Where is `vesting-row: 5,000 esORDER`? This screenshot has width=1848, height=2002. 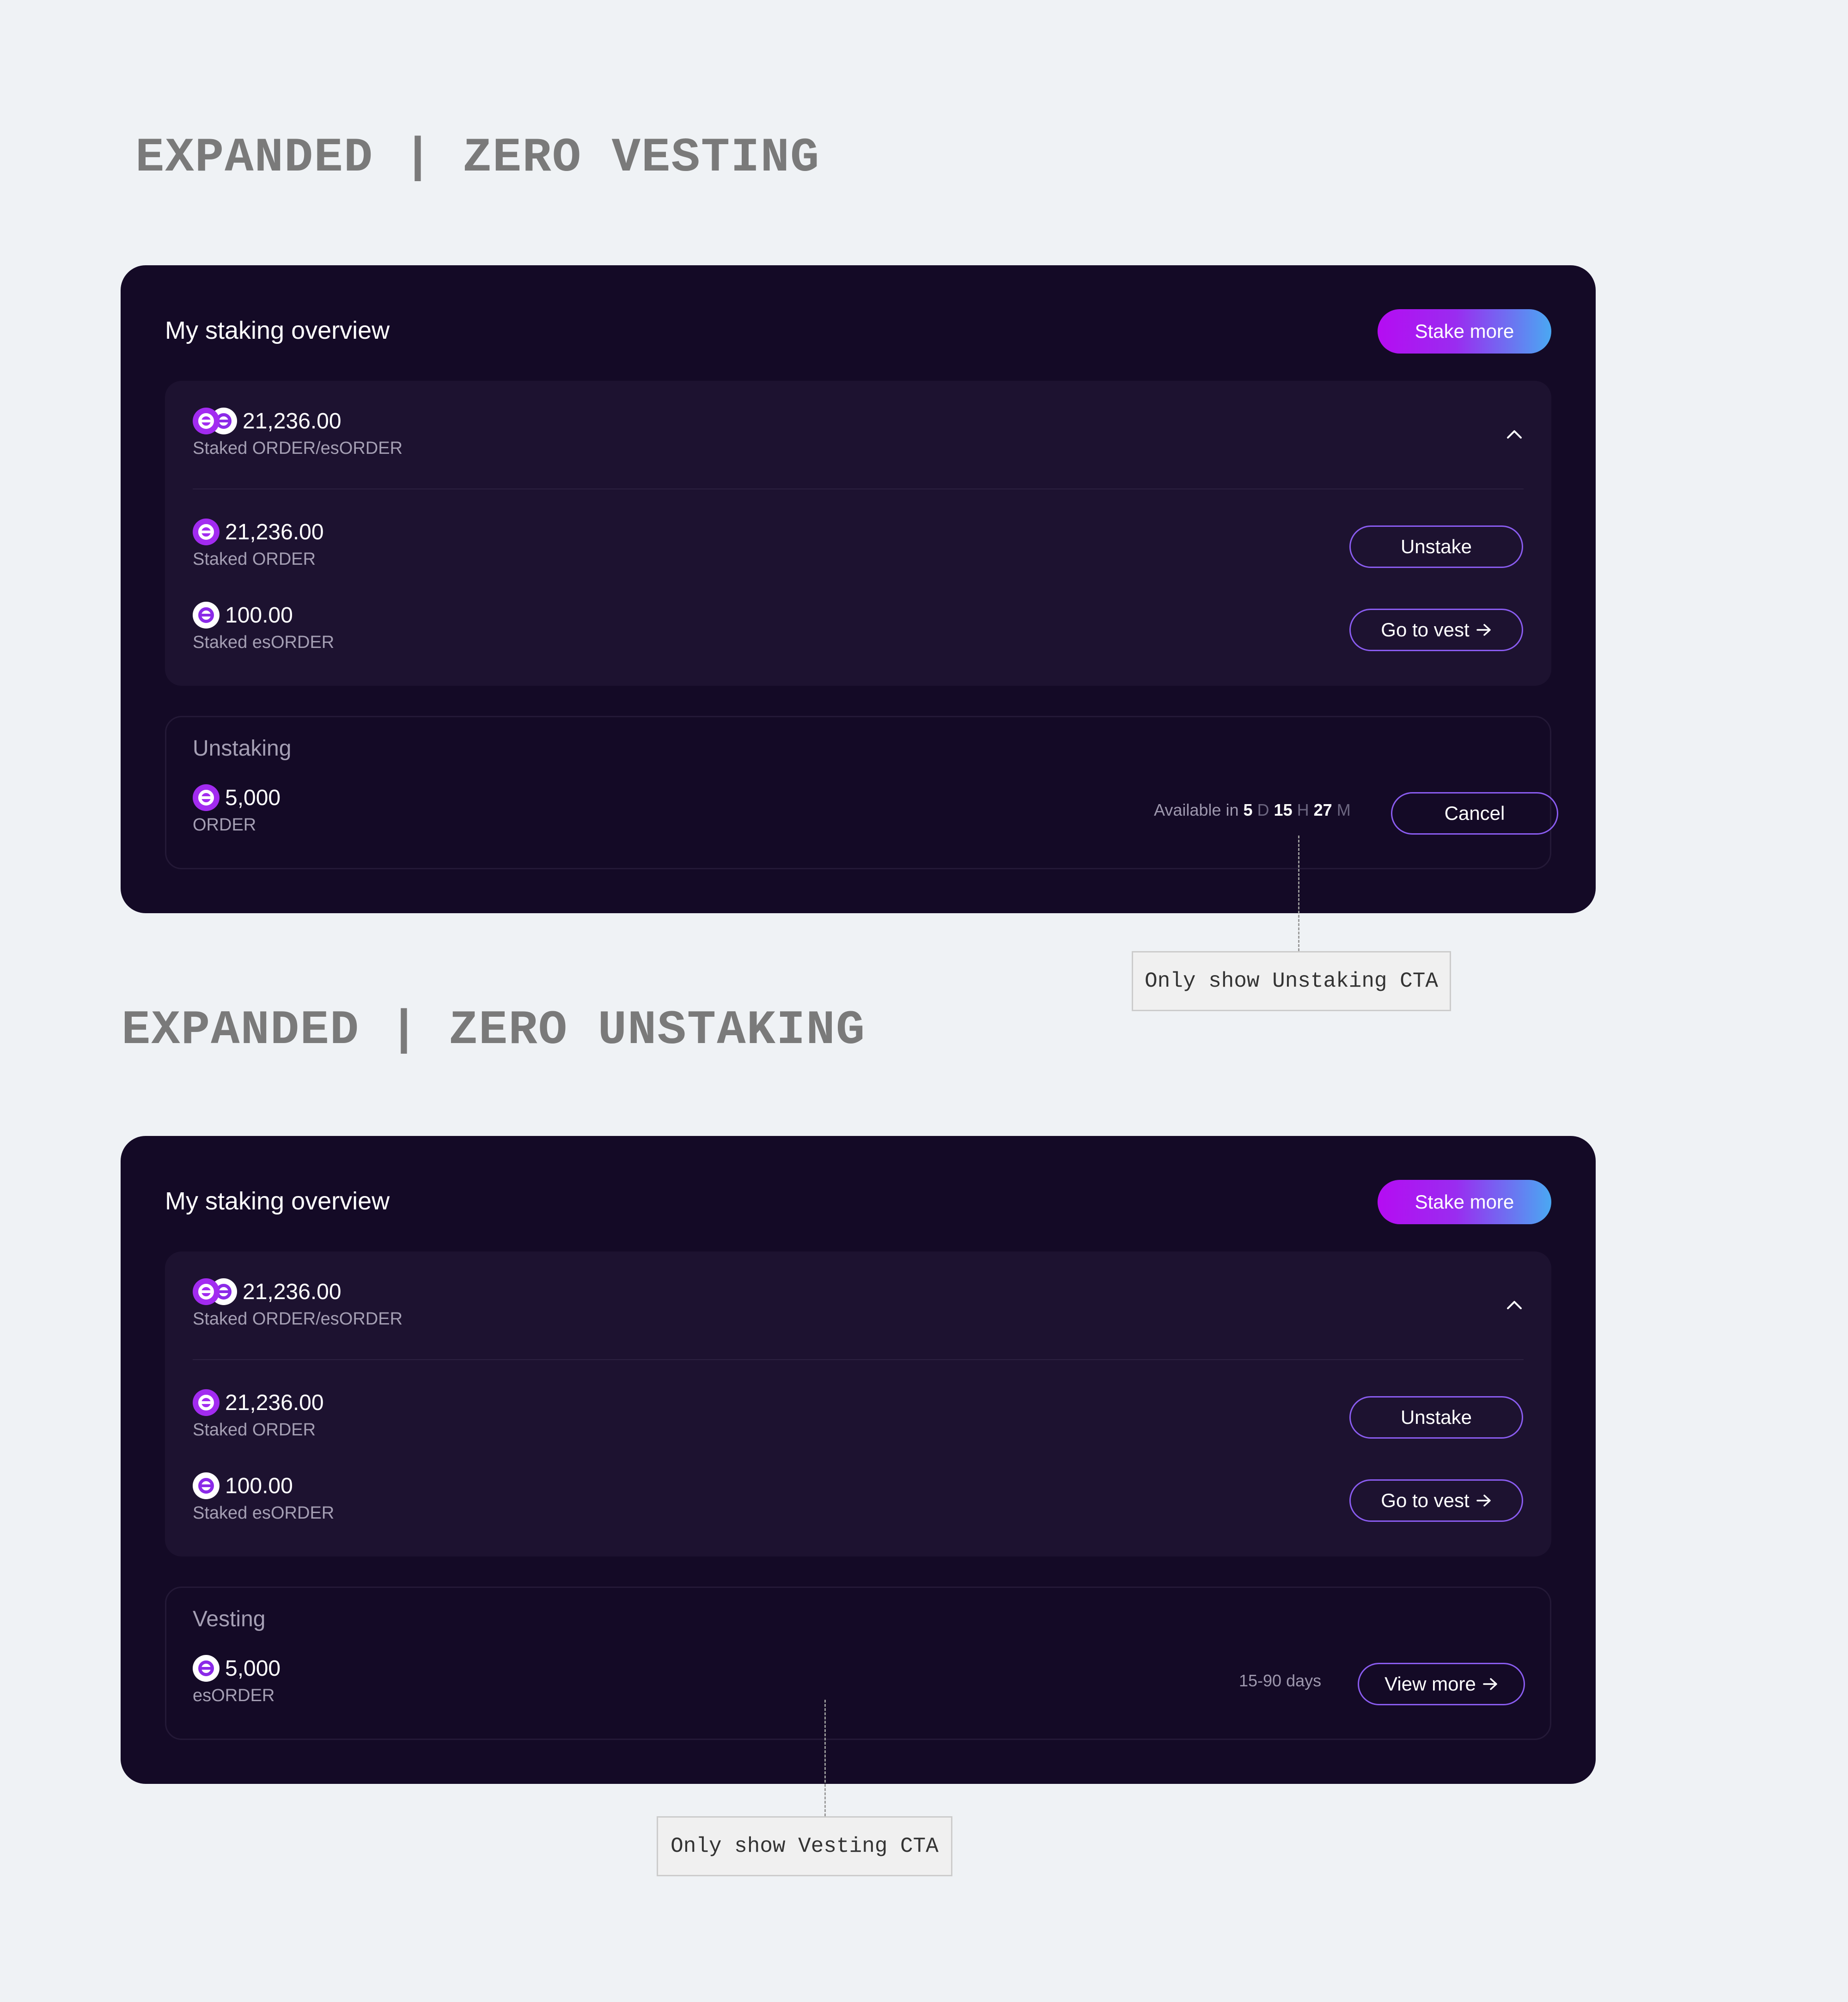 vesting-row: 5,000 esORDER is located at coordinates (237, 1680).